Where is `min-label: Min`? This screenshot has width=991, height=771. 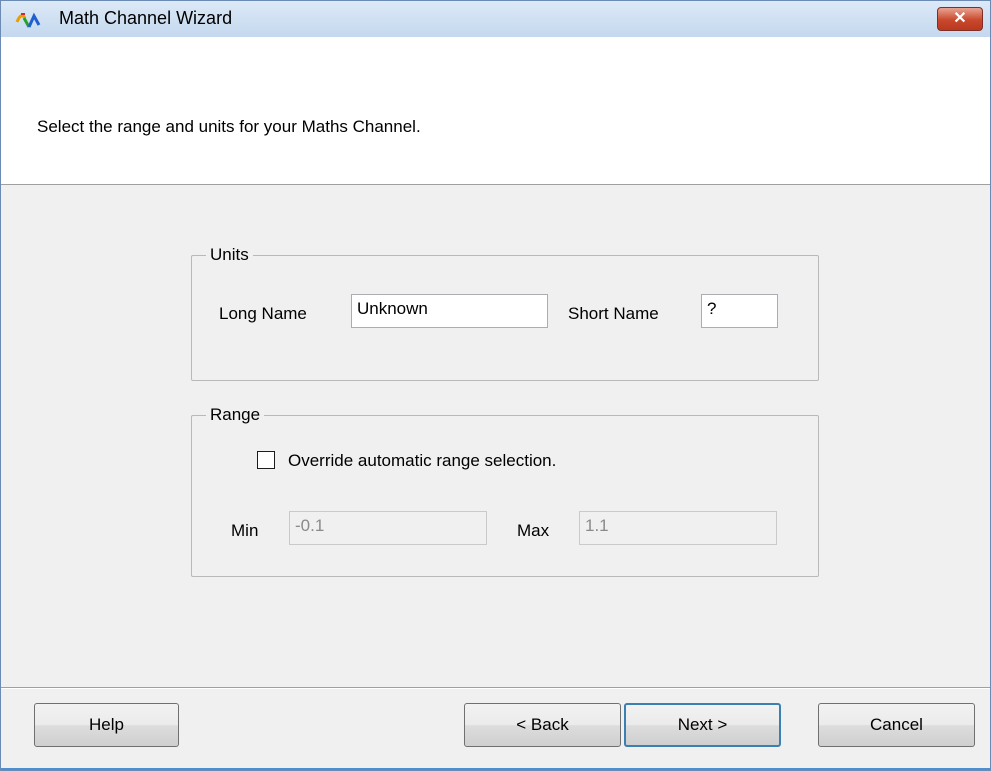 min-label: Min is located at coordinates (245, 530).